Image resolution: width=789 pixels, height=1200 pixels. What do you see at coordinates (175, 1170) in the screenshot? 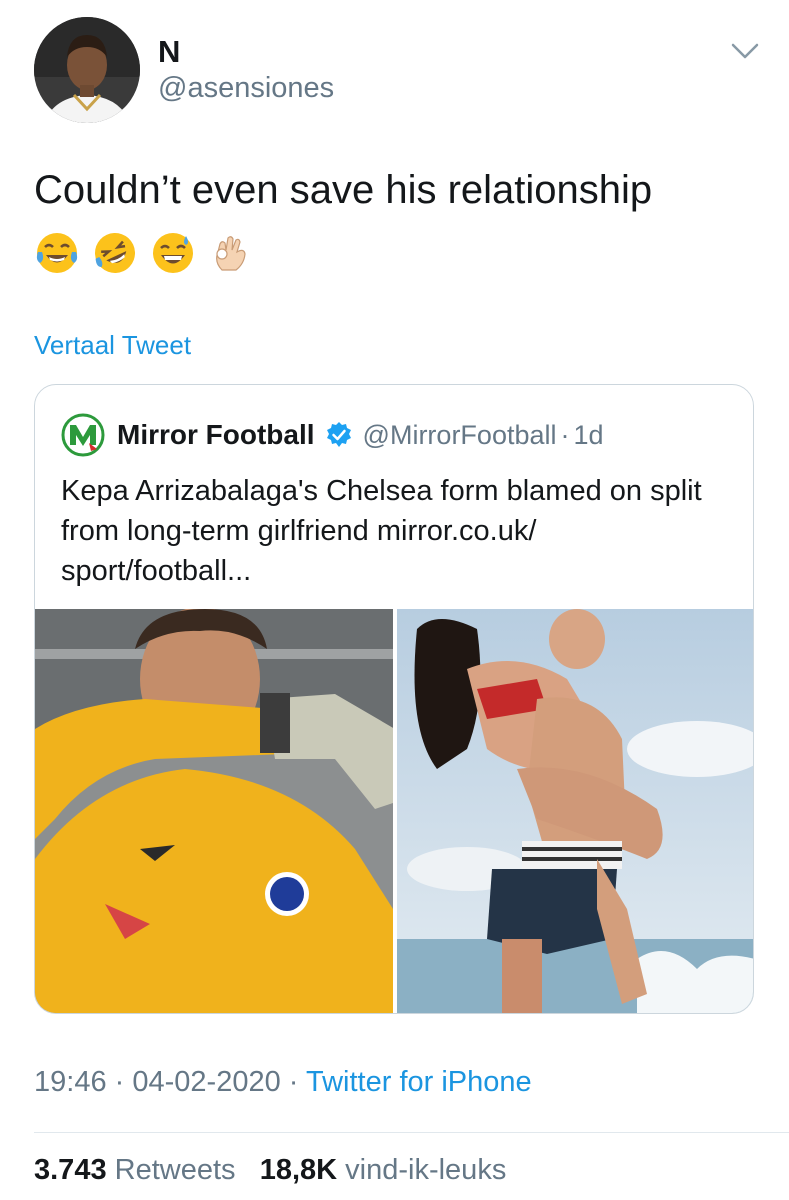
I see `retweets-label: Retweets` at bounding box center [175, 1170].